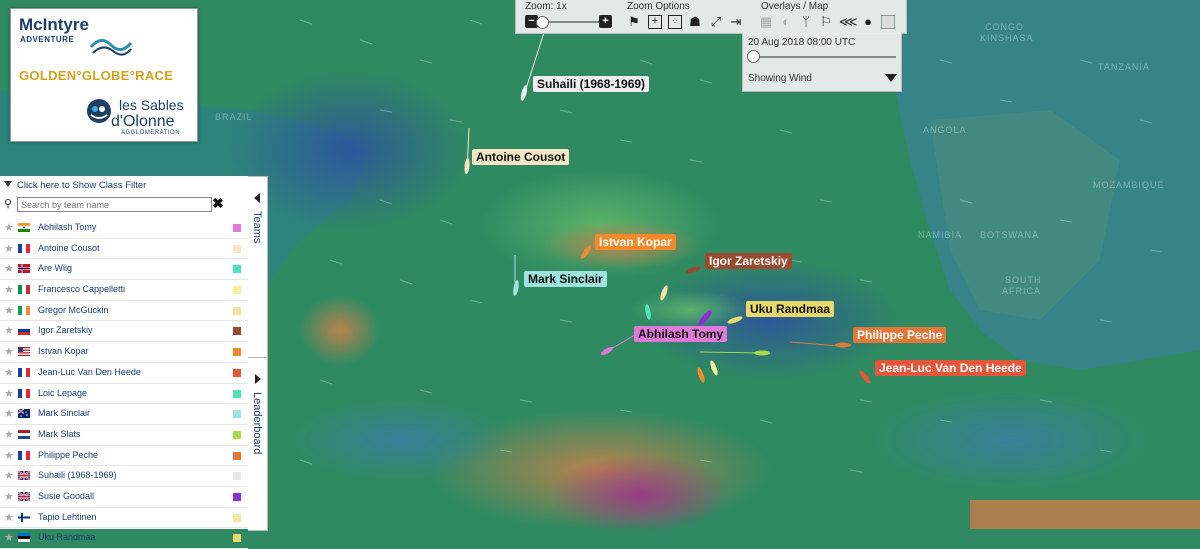 The image size is (1200, 549). I want to click on team-row: ★ Suhaili (1968-1969), so click(124, 476).